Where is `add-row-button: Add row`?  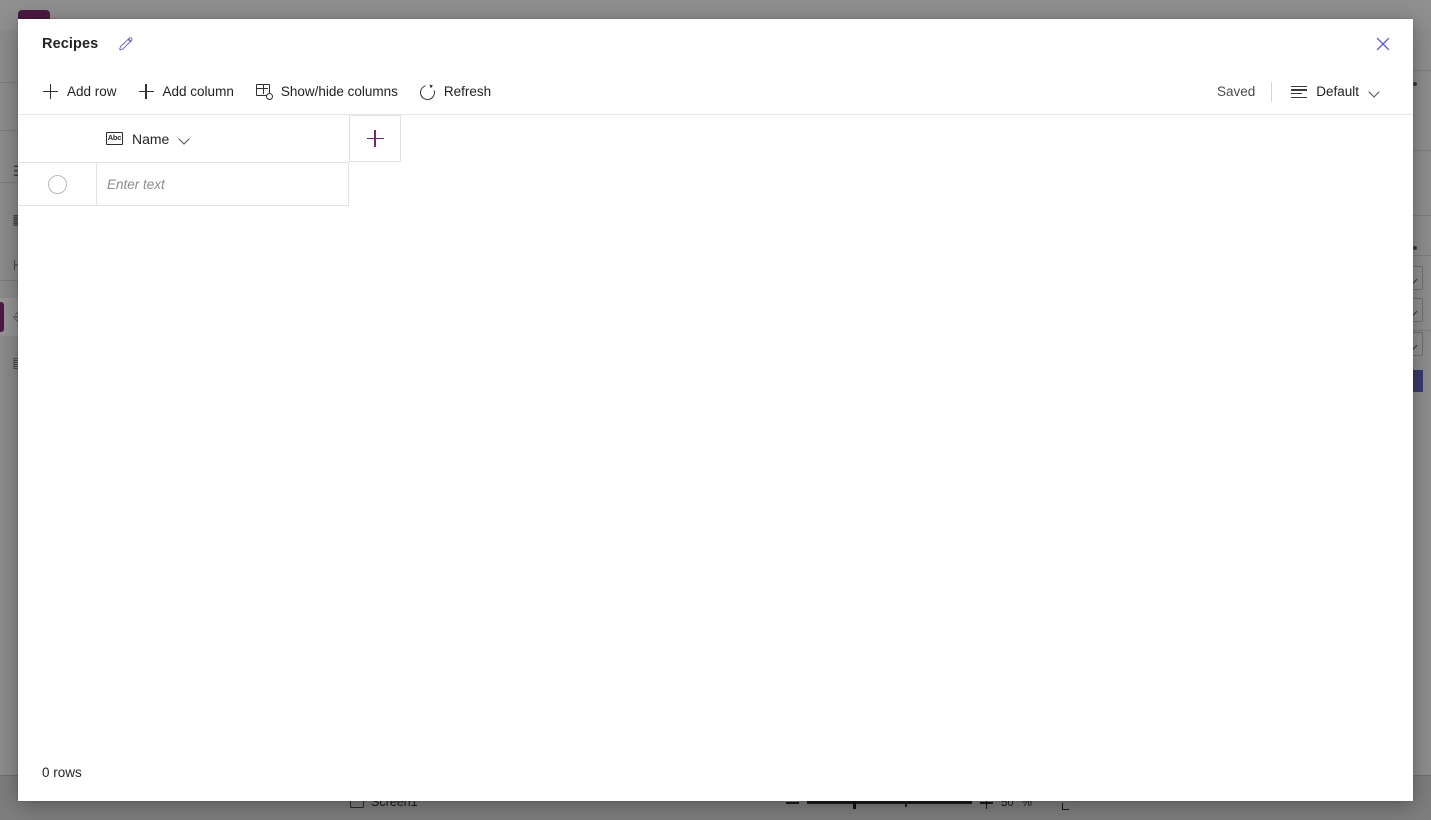
add-row-button: Add row is located at coordinates (80, 92).